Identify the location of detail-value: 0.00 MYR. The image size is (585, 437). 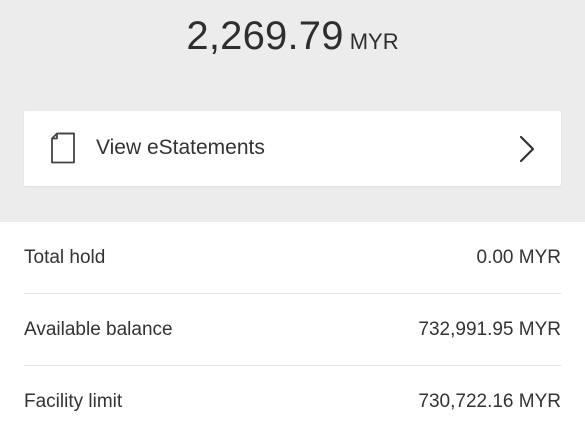
(518, 257).